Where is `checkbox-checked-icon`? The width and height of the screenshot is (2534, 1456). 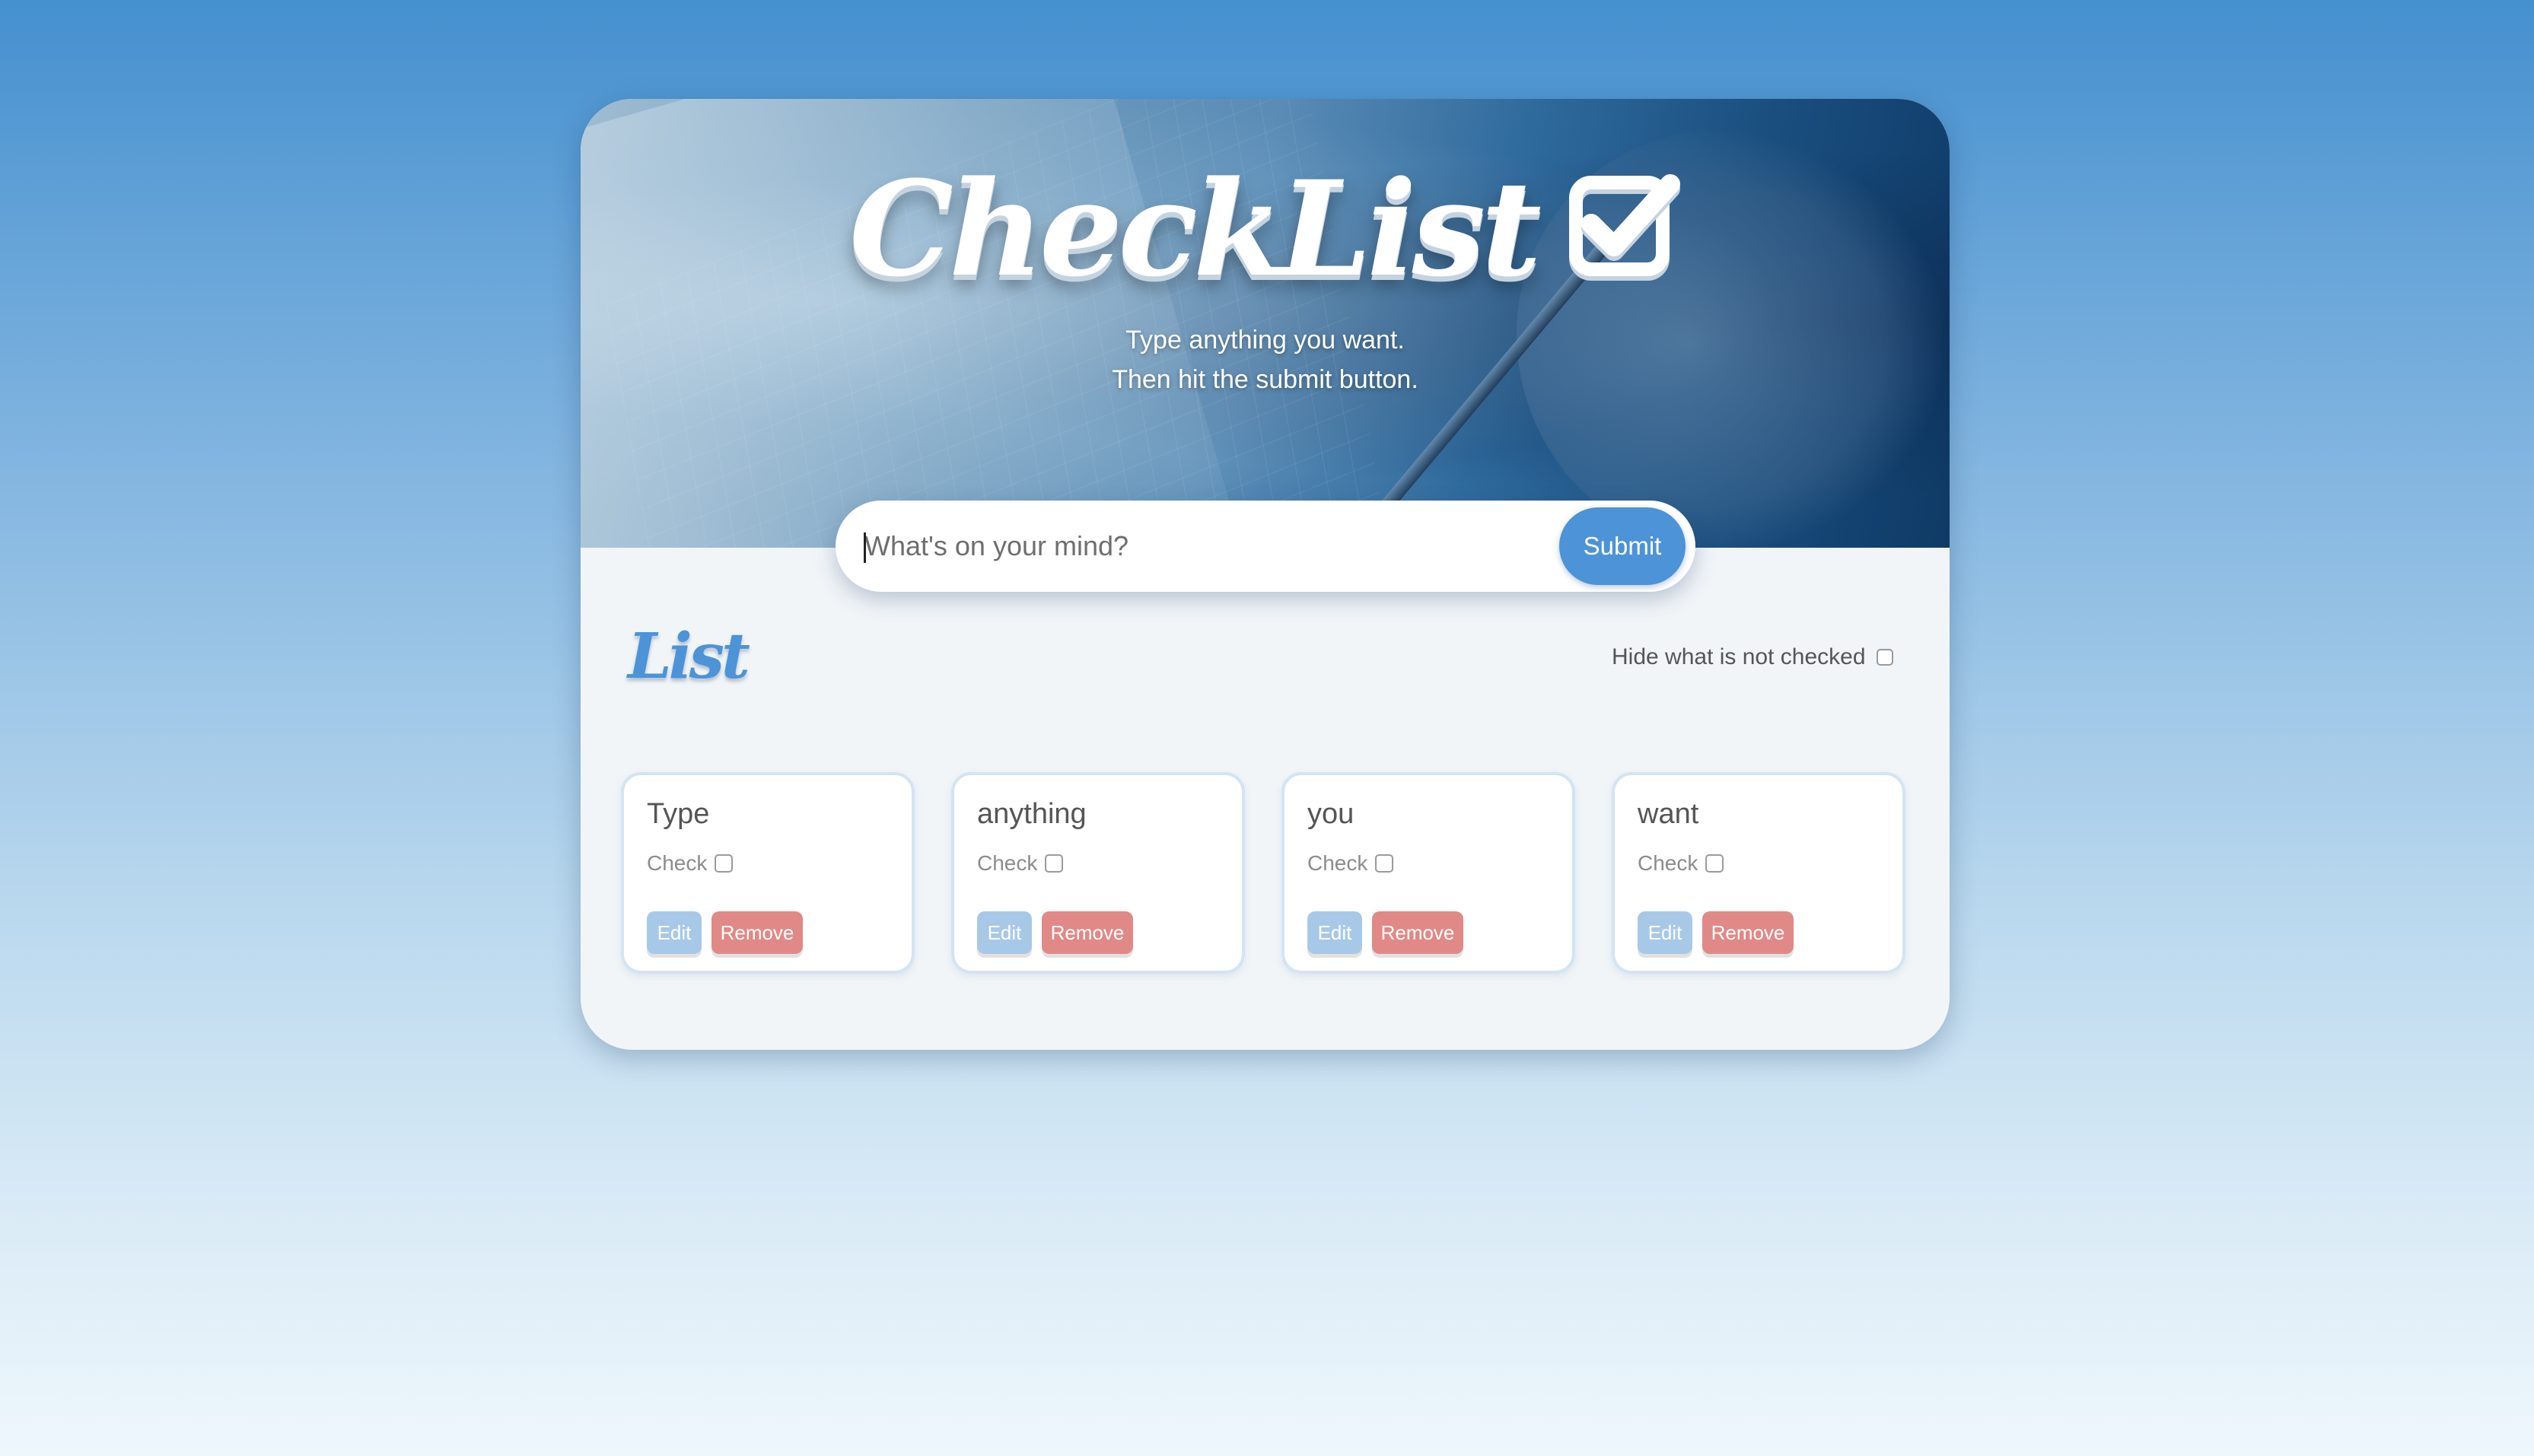 checkbox-checked-icon is located at coordinates (1624, 224).